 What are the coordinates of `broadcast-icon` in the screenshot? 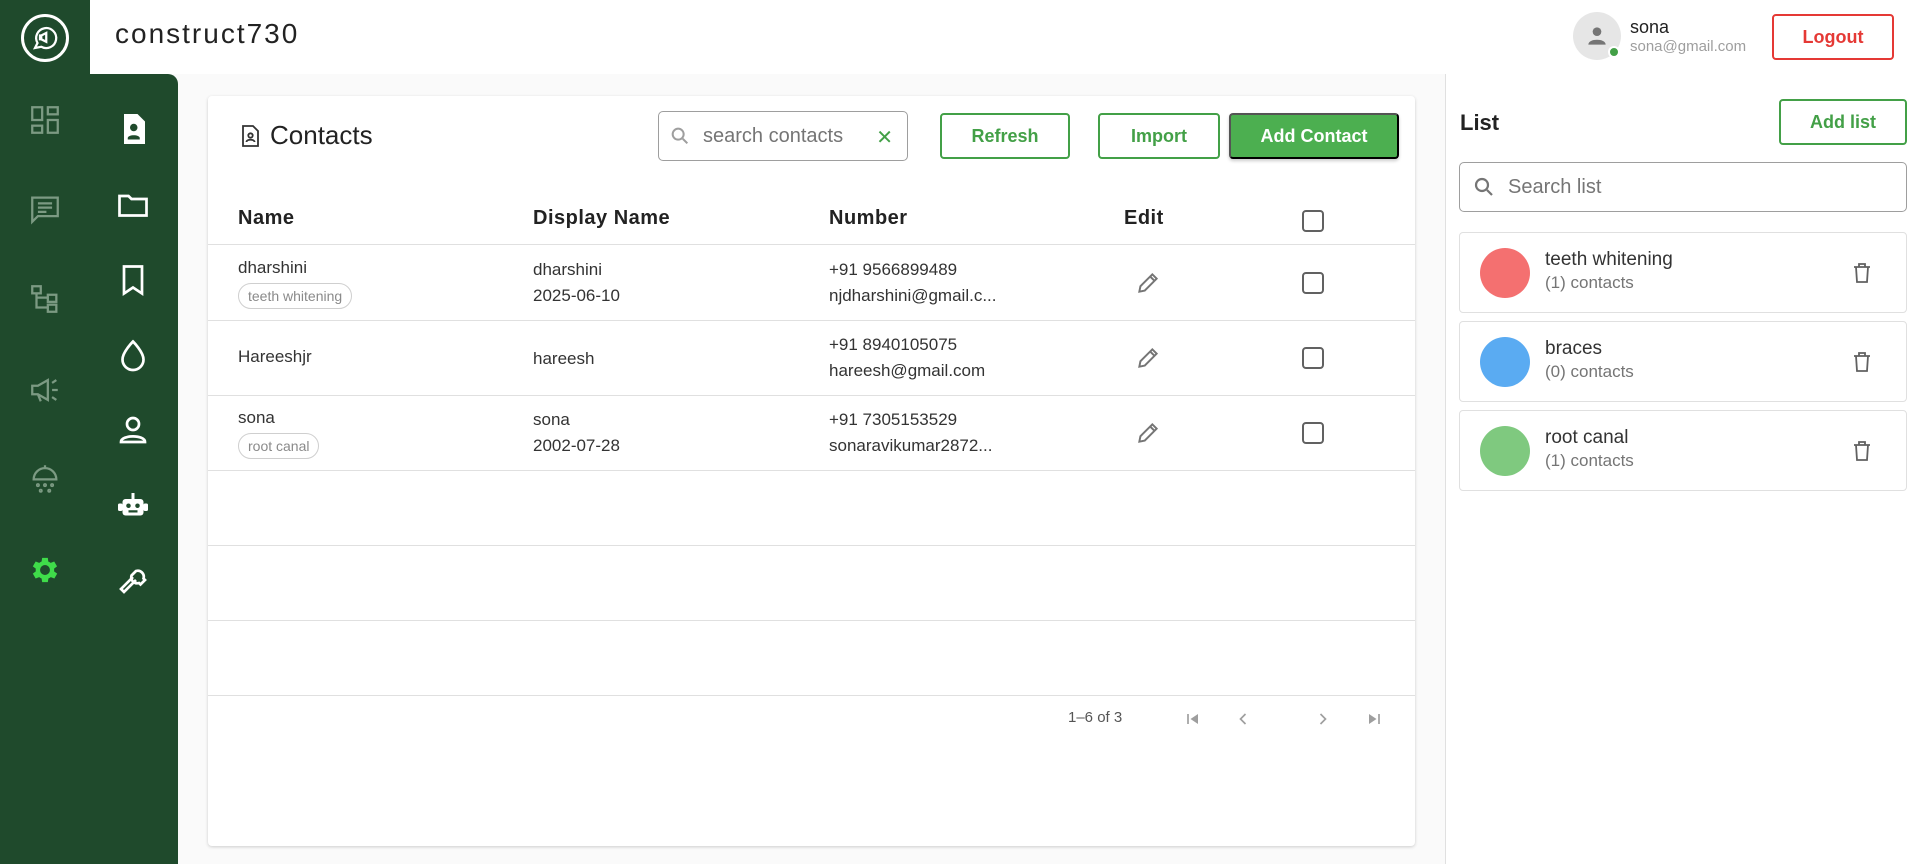 It's located at (45, 478).